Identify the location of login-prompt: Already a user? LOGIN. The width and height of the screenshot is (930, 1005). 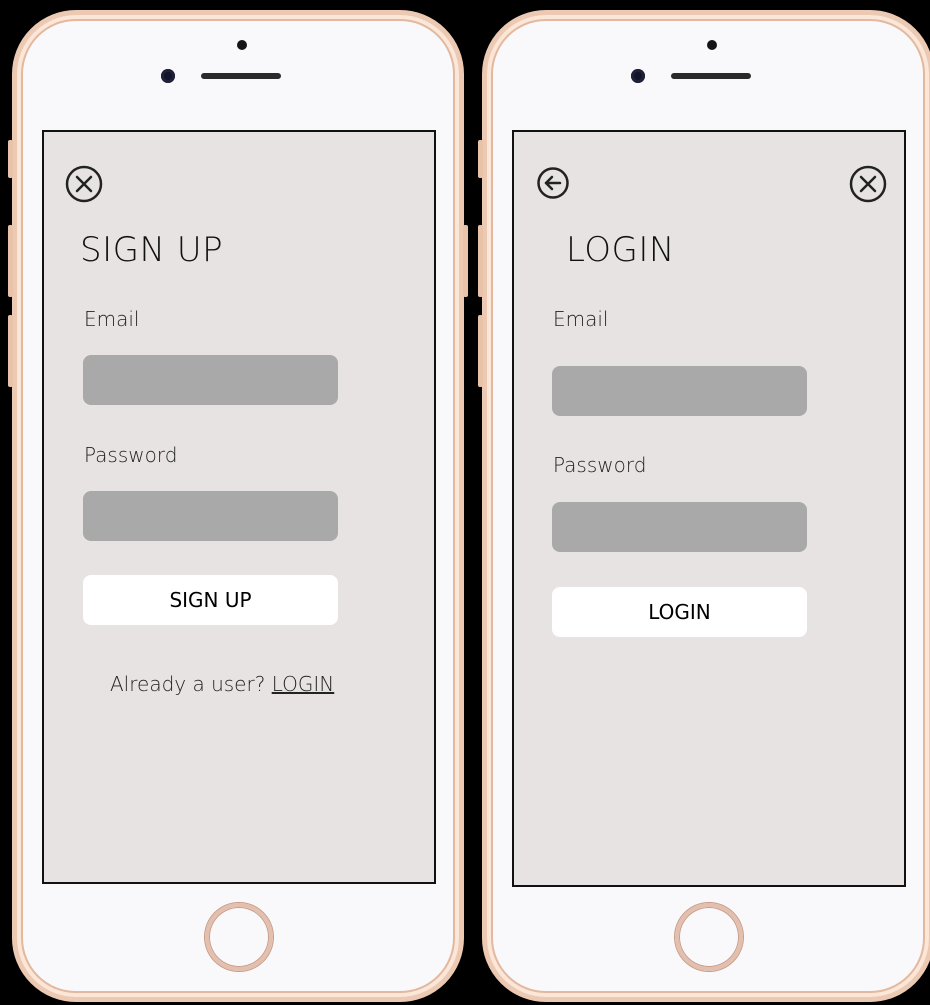
(222, 684).